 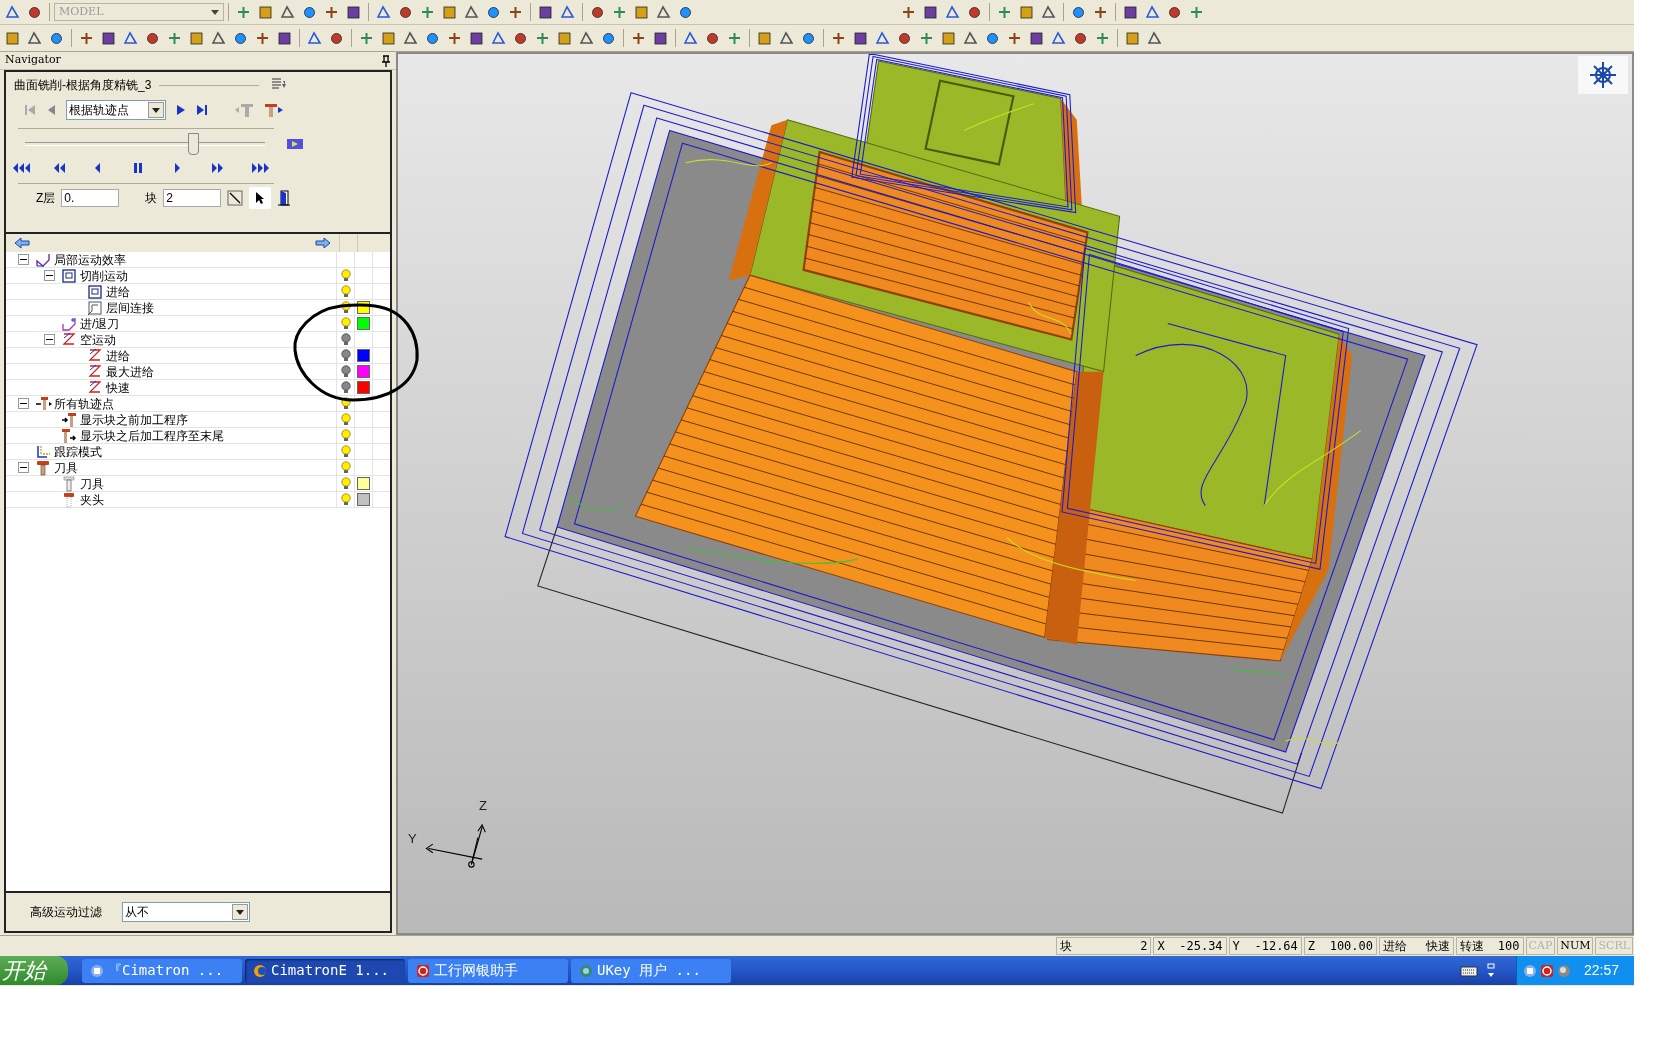 I want to click on arrow-left-icon, so click(x=22, y=243).